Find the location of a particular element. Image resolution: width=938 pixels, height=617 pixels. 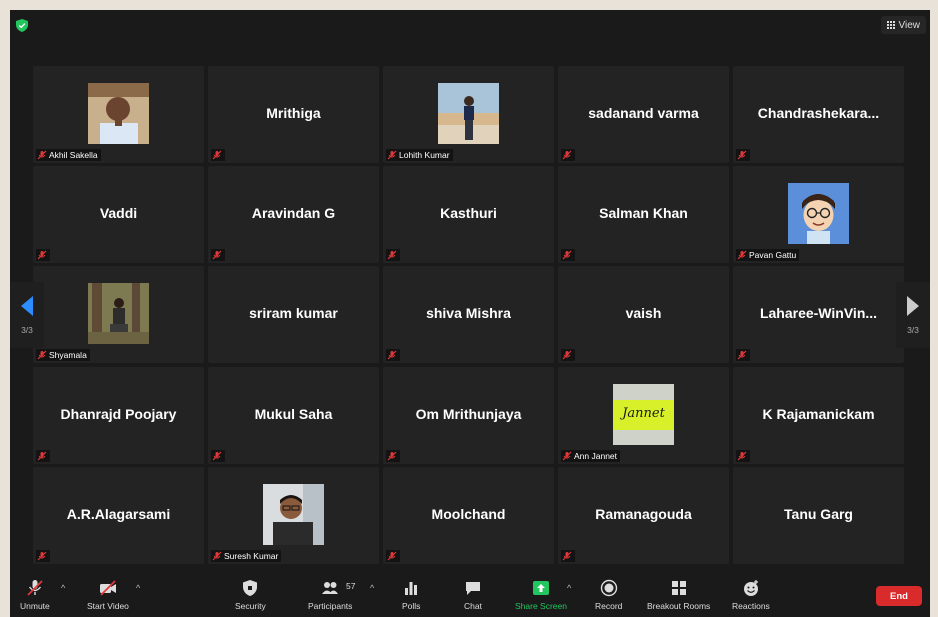

avatar-text: Jannet is located at coordinates (643, 413).